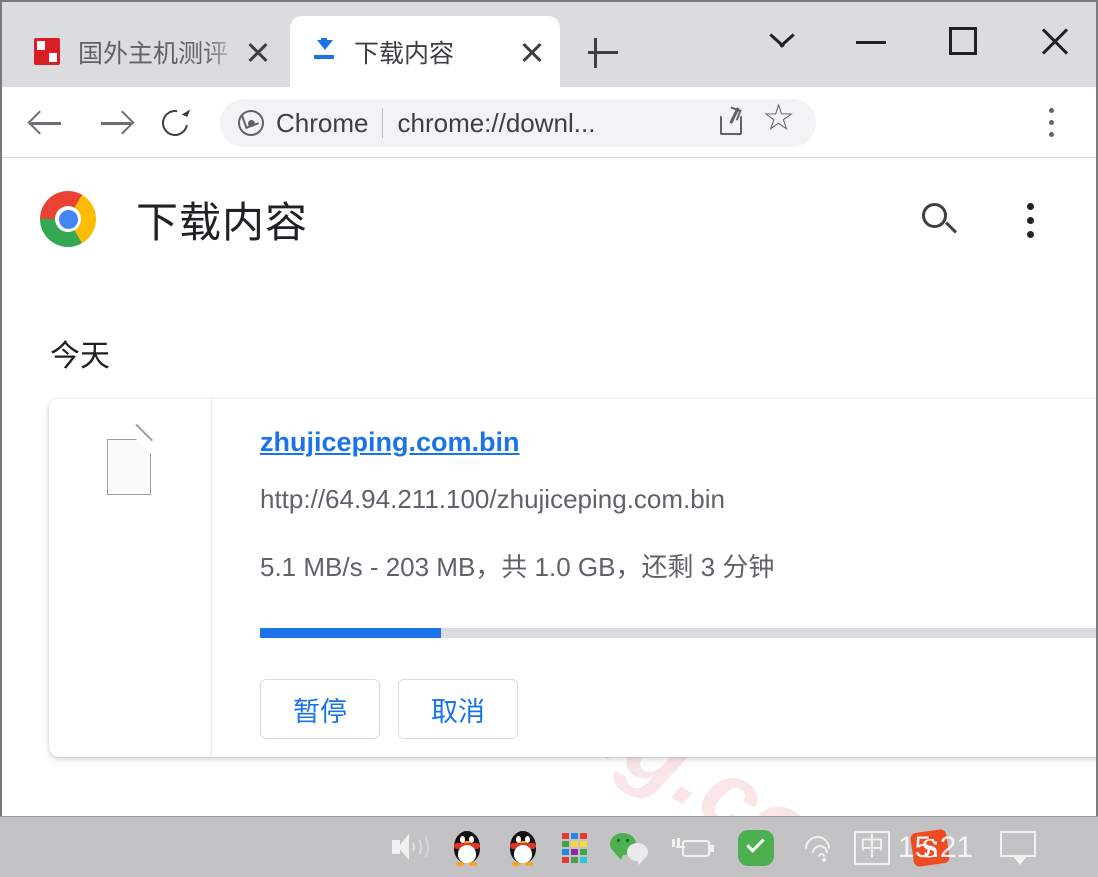  I want to click on downloads-page-header: 下载内容, so click(549, 214).